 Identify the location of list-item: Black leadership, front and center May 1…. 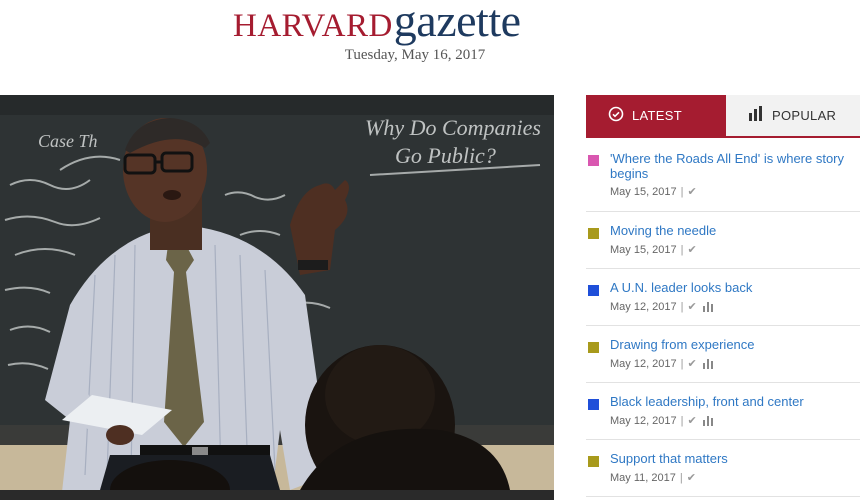
(723, 411).